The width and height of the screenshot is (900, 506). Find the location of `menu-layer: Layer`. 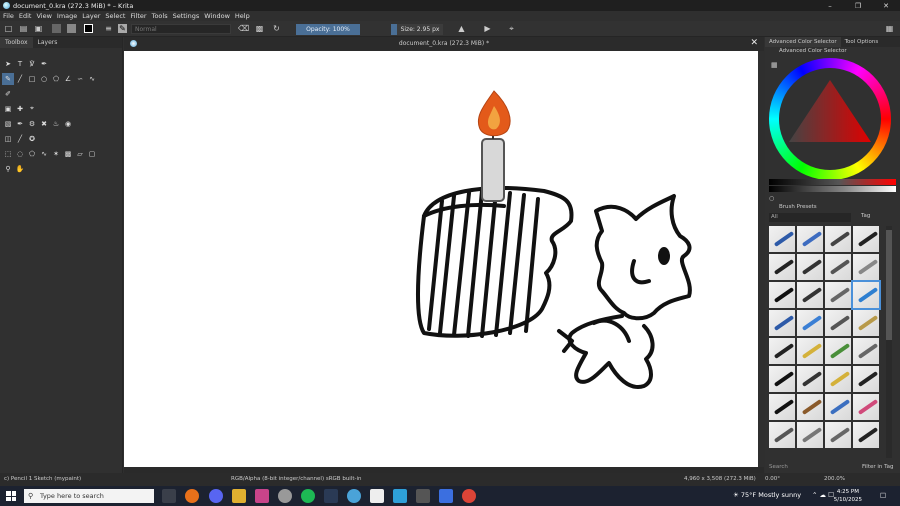

menu-layer: Layer is located at coordinates (91, 16).